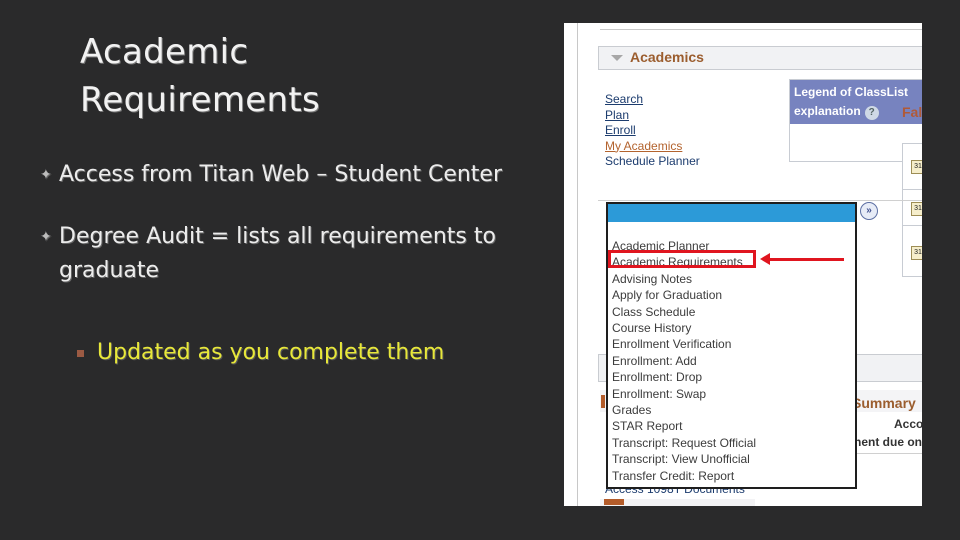 The height and width of the screenshot is (540, 960). What do you see at coordinates (684, 328) in the screenshot?
I see `dropdown-option: Course History` at bounding box center [684, 328].